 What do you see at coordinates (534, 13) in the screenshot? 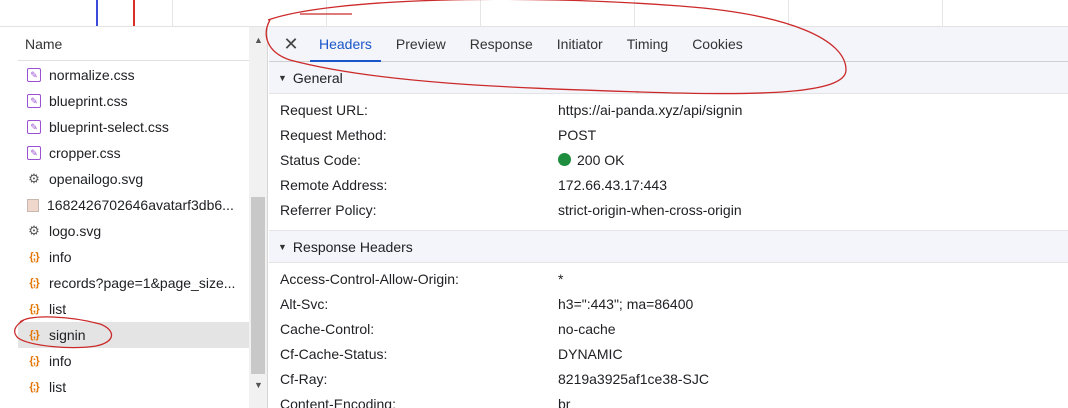
I see `network-timeline` at bounding box center [534, 13].